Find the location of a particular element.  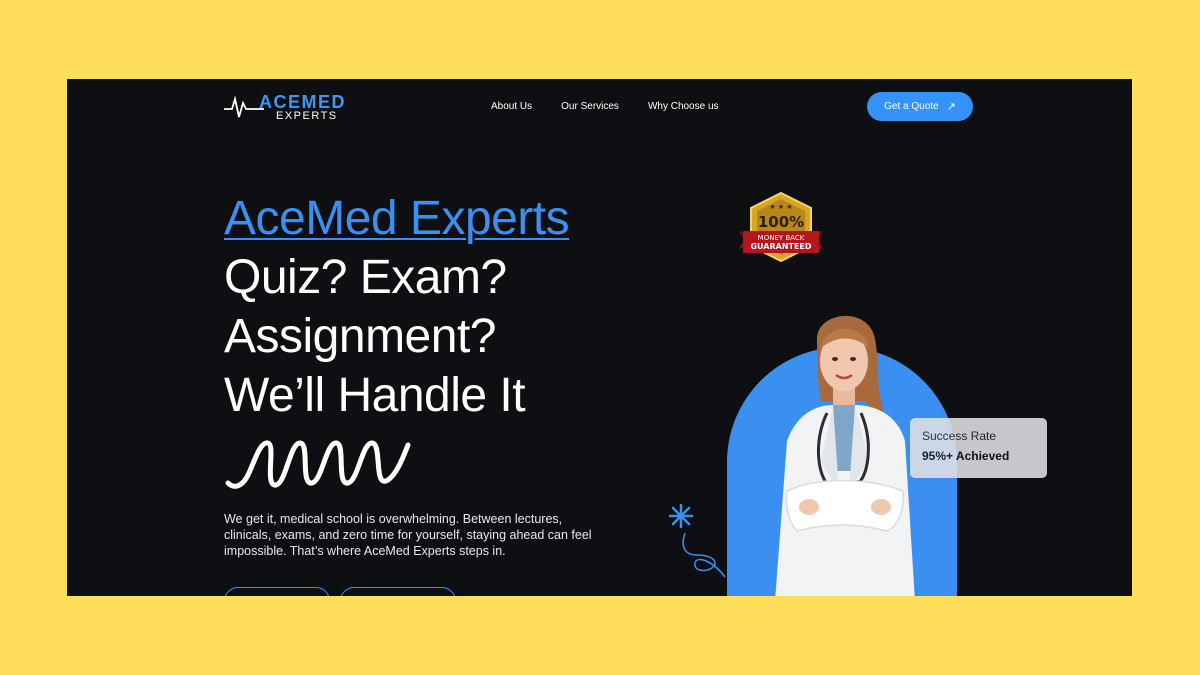

nav-why-choose-us: Why Choose us is located at coordinates (683, 106).